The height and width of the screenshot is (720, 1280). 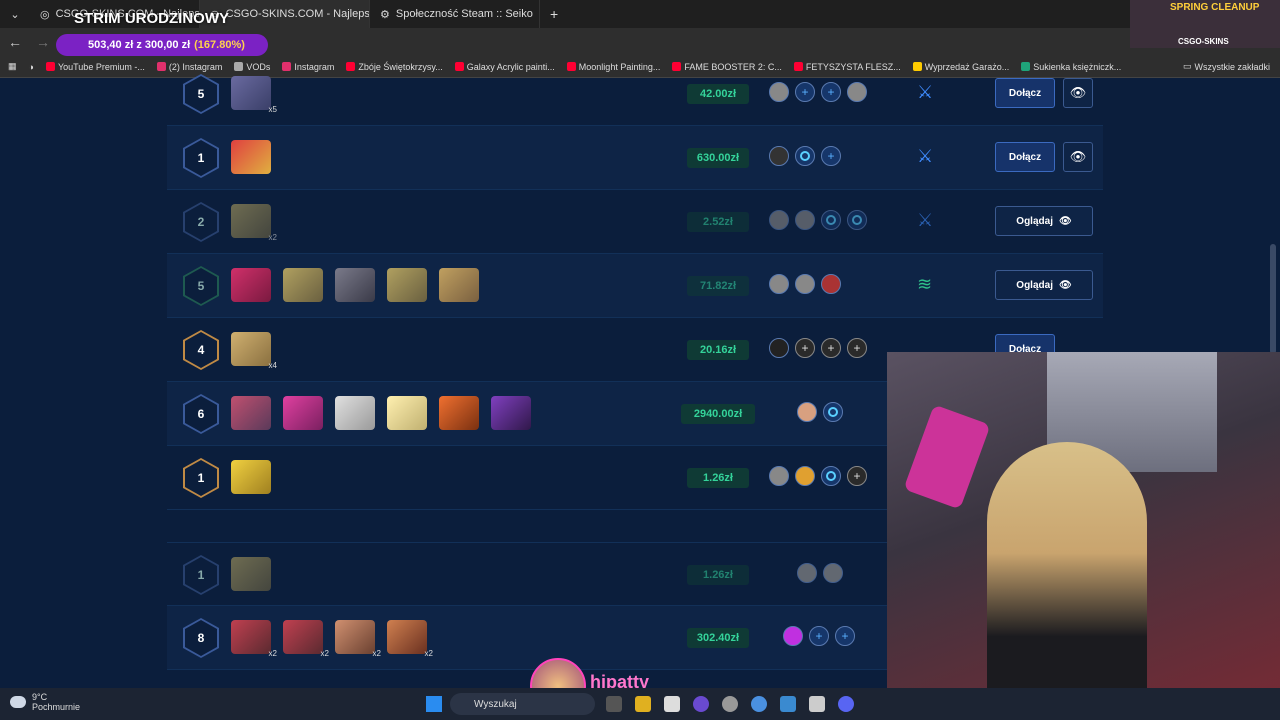 I want to click on battle-price: 42.00zł, so click(x=718, y=94).